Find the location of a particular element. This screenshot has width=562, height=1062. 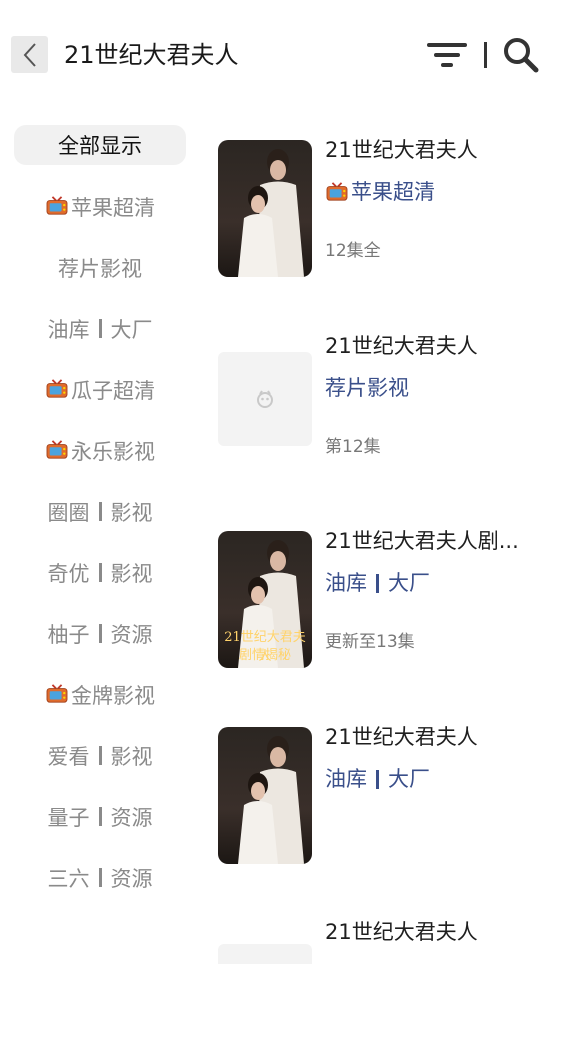

header-divider is located at coordinates (485, 55).